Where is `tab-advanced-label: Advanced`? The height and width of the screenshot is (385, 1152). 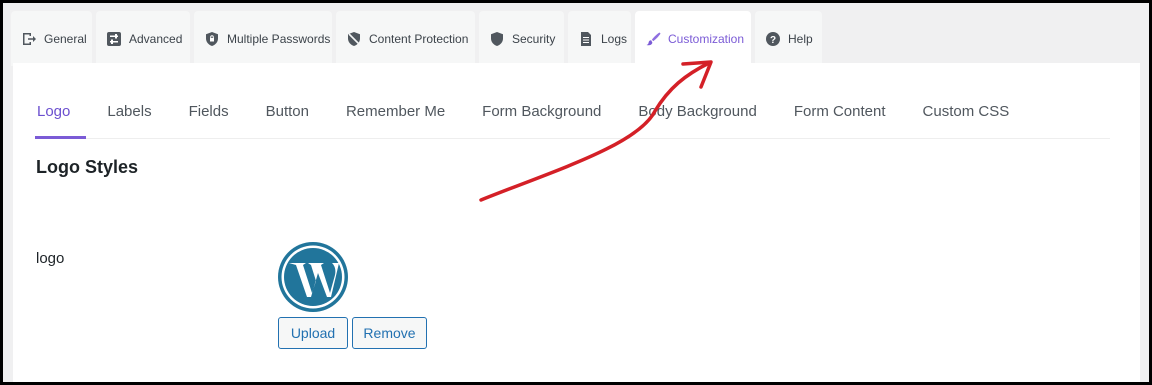 tab-advanced-label: Advanced is located at coordinates (156, 38).